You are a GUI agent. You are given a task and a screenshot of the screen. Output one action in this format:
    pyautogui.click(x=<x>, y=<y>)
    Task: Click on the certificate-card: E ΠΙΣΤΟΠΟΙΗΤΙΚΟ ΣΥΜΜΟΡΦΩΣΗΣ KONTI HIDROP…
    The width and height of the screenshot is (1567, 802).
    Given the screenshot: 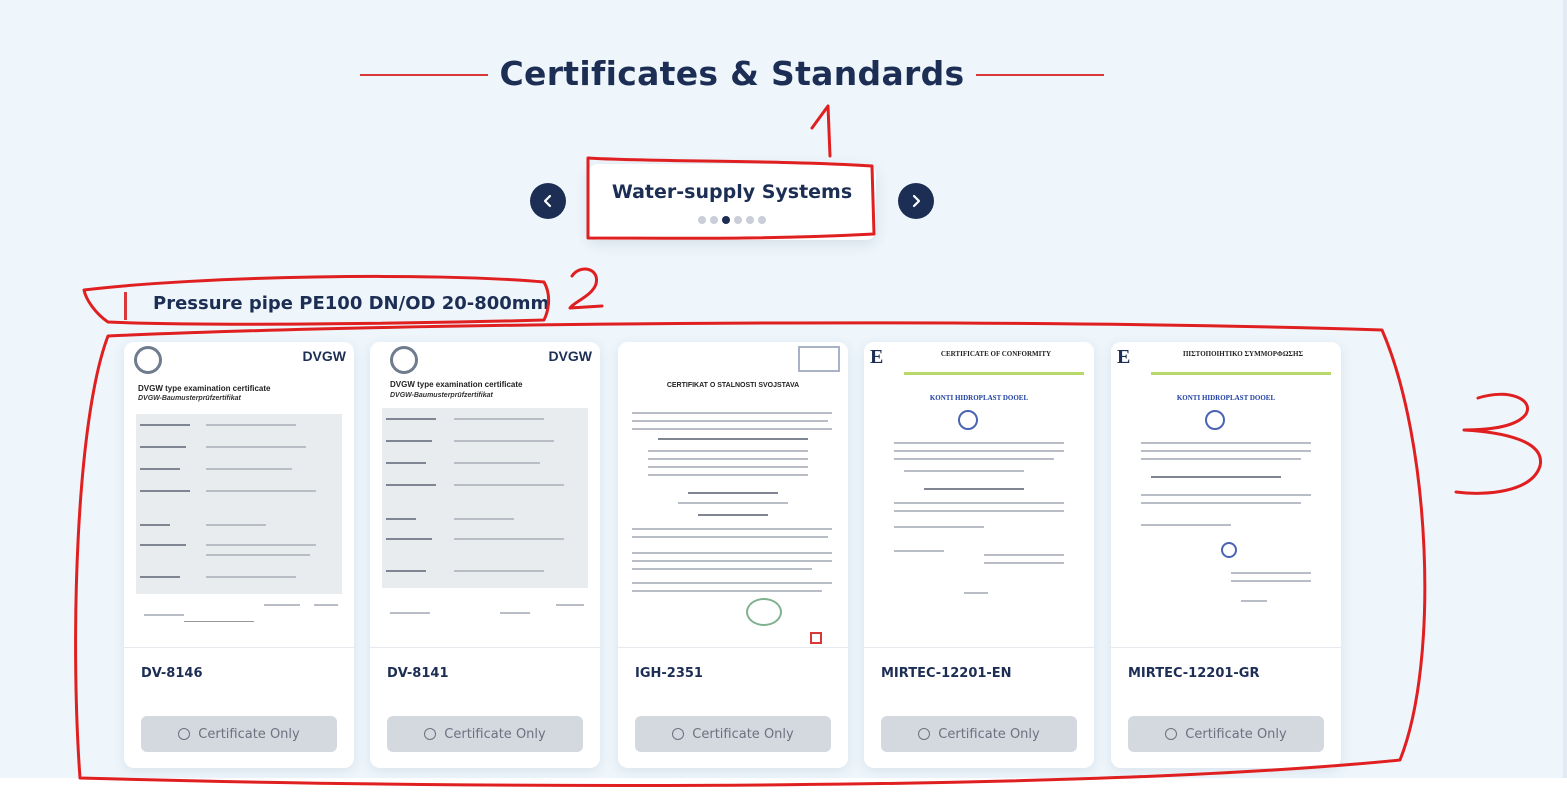 What is the action you would take?
    pyautogui.click(x=1226, y=555)
    